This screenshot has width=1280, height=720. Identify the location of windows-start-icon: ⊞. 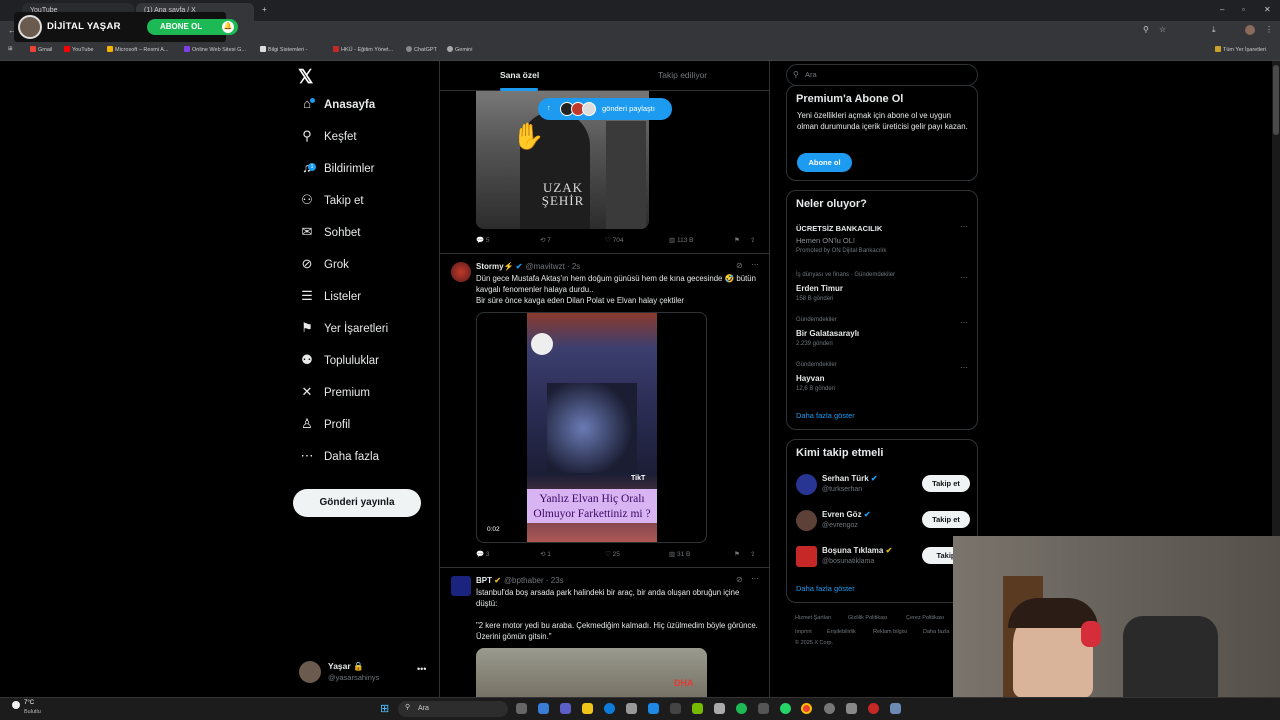
(384, 708).